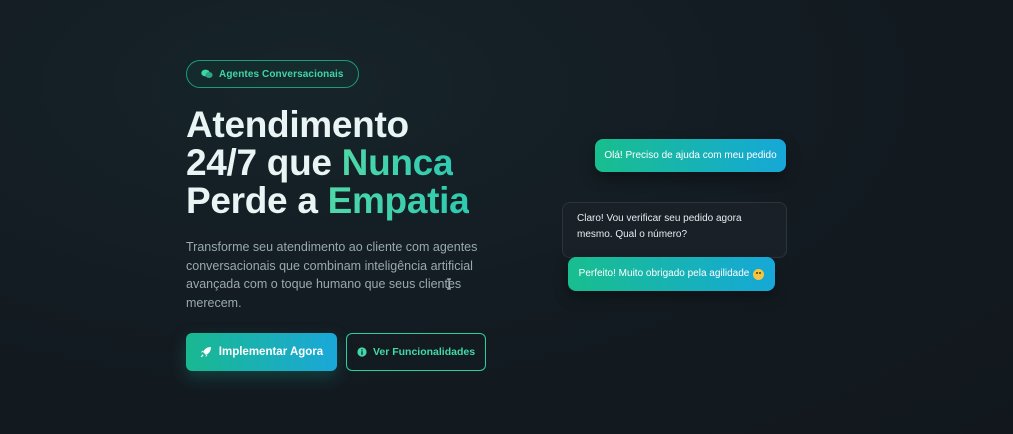 The width and height of the screenshot is (1013, 434). What do you see at coordinates (257, 200) in the screenshot?
I see `title-line-3-plain: Perde a` at bounding box center [257, 200].